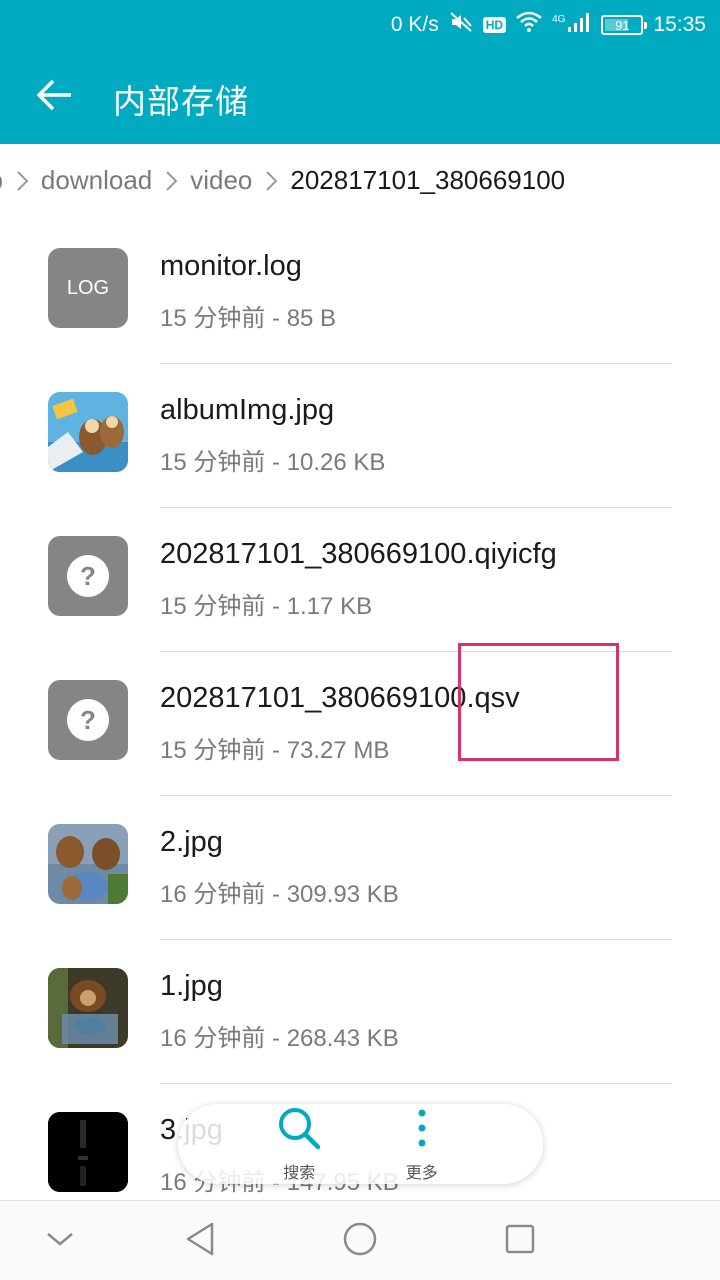 This screenshot has width=720, height=1280. Describe the element at coordinates (427, 180) in the screenshot. I see `breadcrumb-item-current: 202817101_380669100` at that location.